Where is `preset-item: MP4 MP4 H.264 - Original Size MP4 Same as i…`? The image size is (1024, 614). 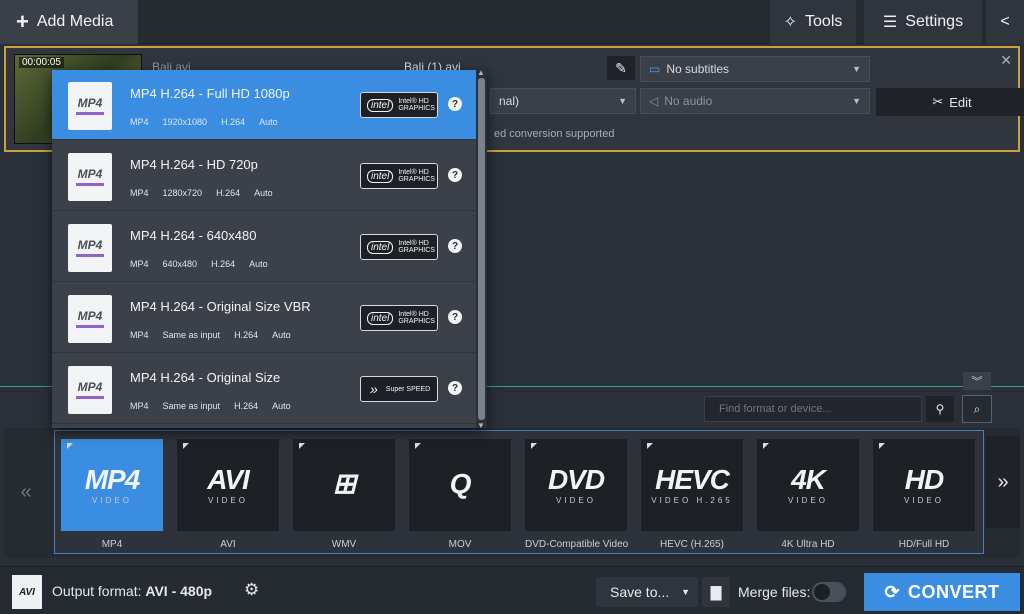
preset-item: MP4 MP4 H.264 - Original Size MP4 Same as i… is located at coordinates (264, 389).